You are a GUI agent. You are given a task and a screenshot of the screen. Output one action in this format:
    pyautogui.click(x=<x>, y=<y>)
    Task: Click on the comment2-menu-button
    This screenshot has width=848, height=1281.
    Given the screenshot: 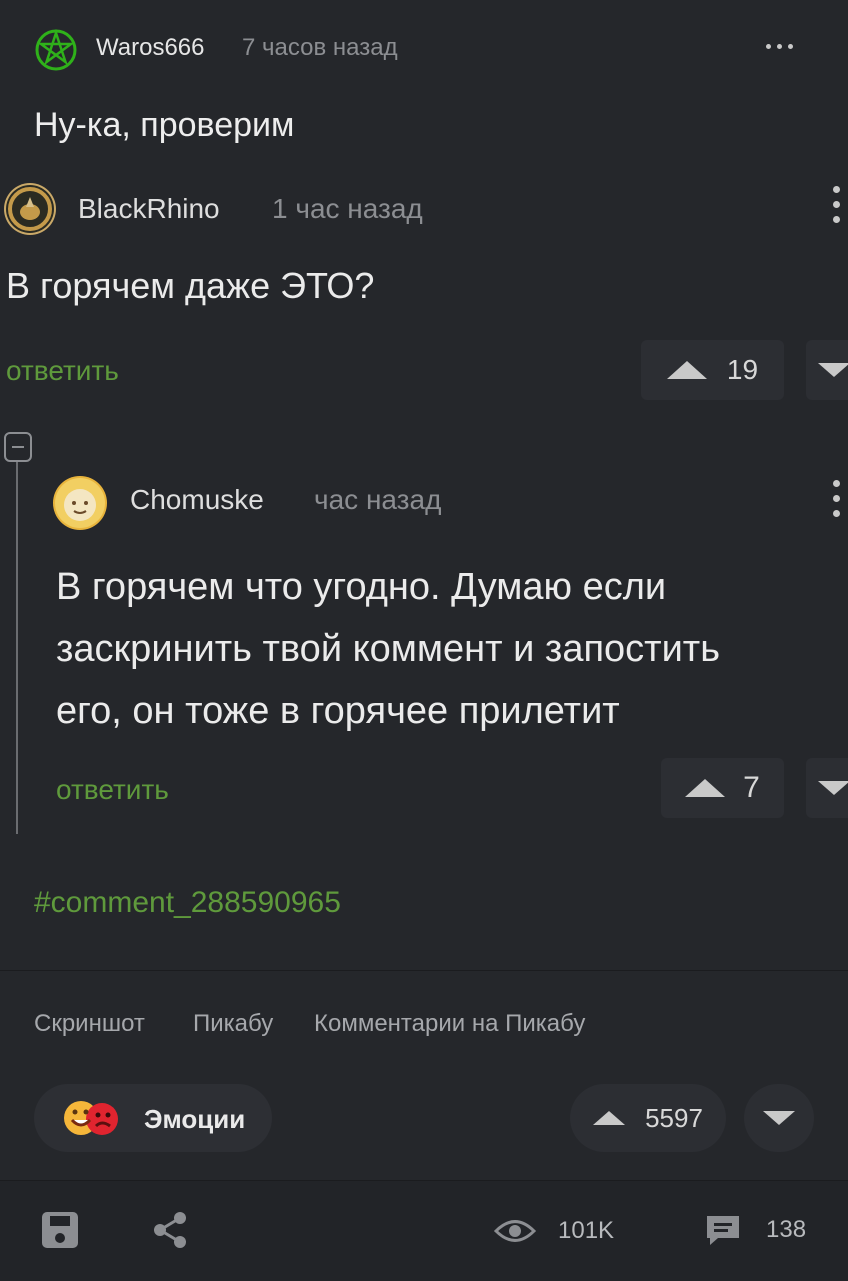 What is the action you would take?
    pyautogui.click(x=836, y=498)
    